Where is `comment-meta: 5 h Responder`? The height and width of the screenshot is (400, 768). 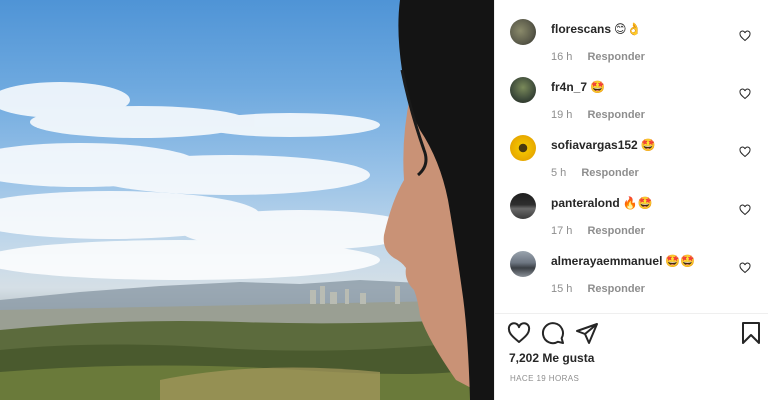
comment-meta: 5 h Responder is located at coordinates (595, 173).